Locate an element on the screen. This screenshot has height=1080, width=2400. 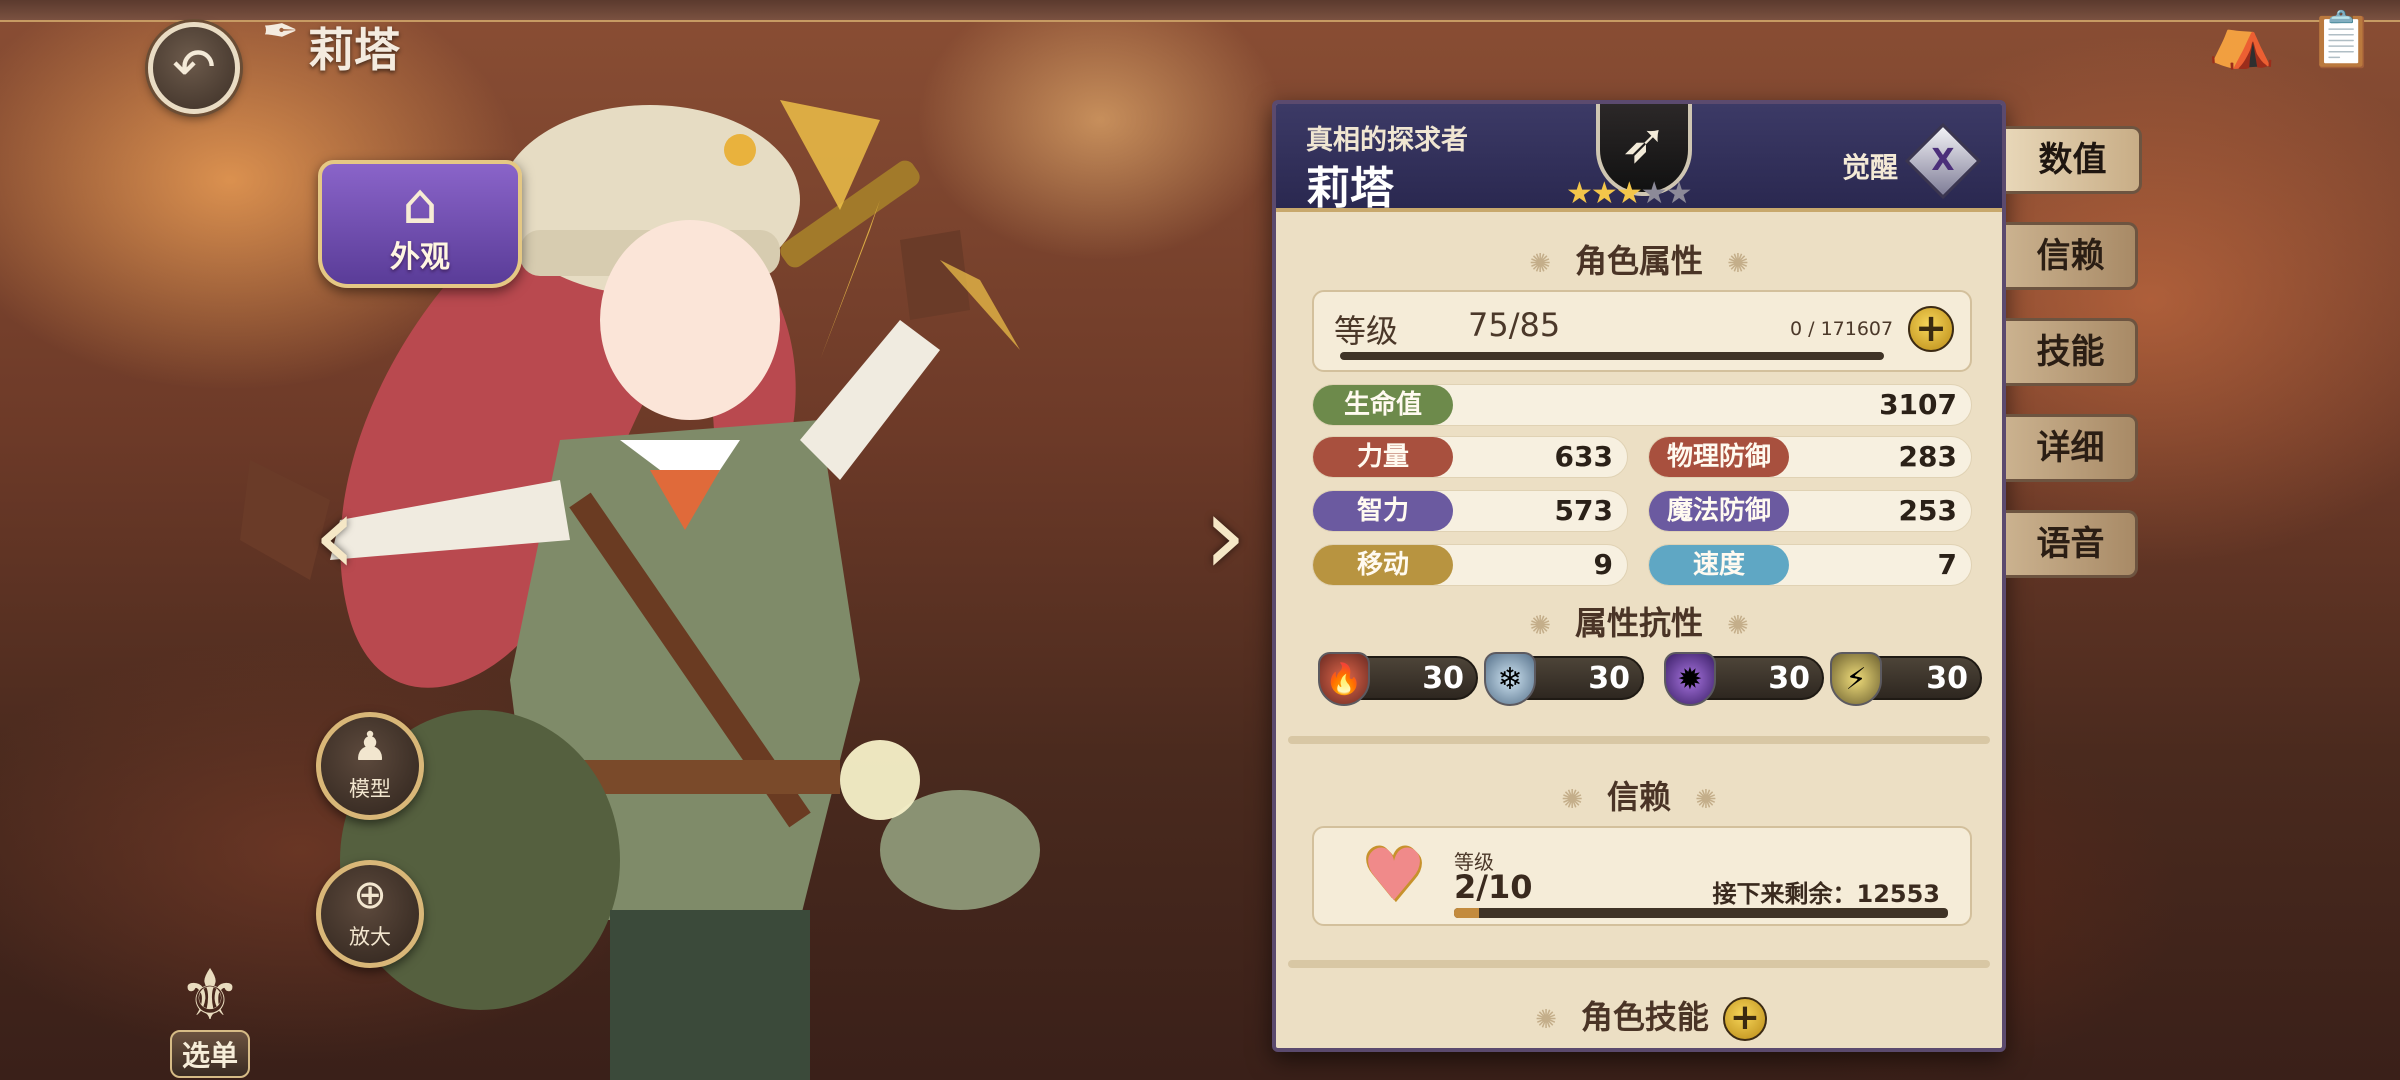
add-skill-plus-button: + is located at coordinates (1744, 1019).